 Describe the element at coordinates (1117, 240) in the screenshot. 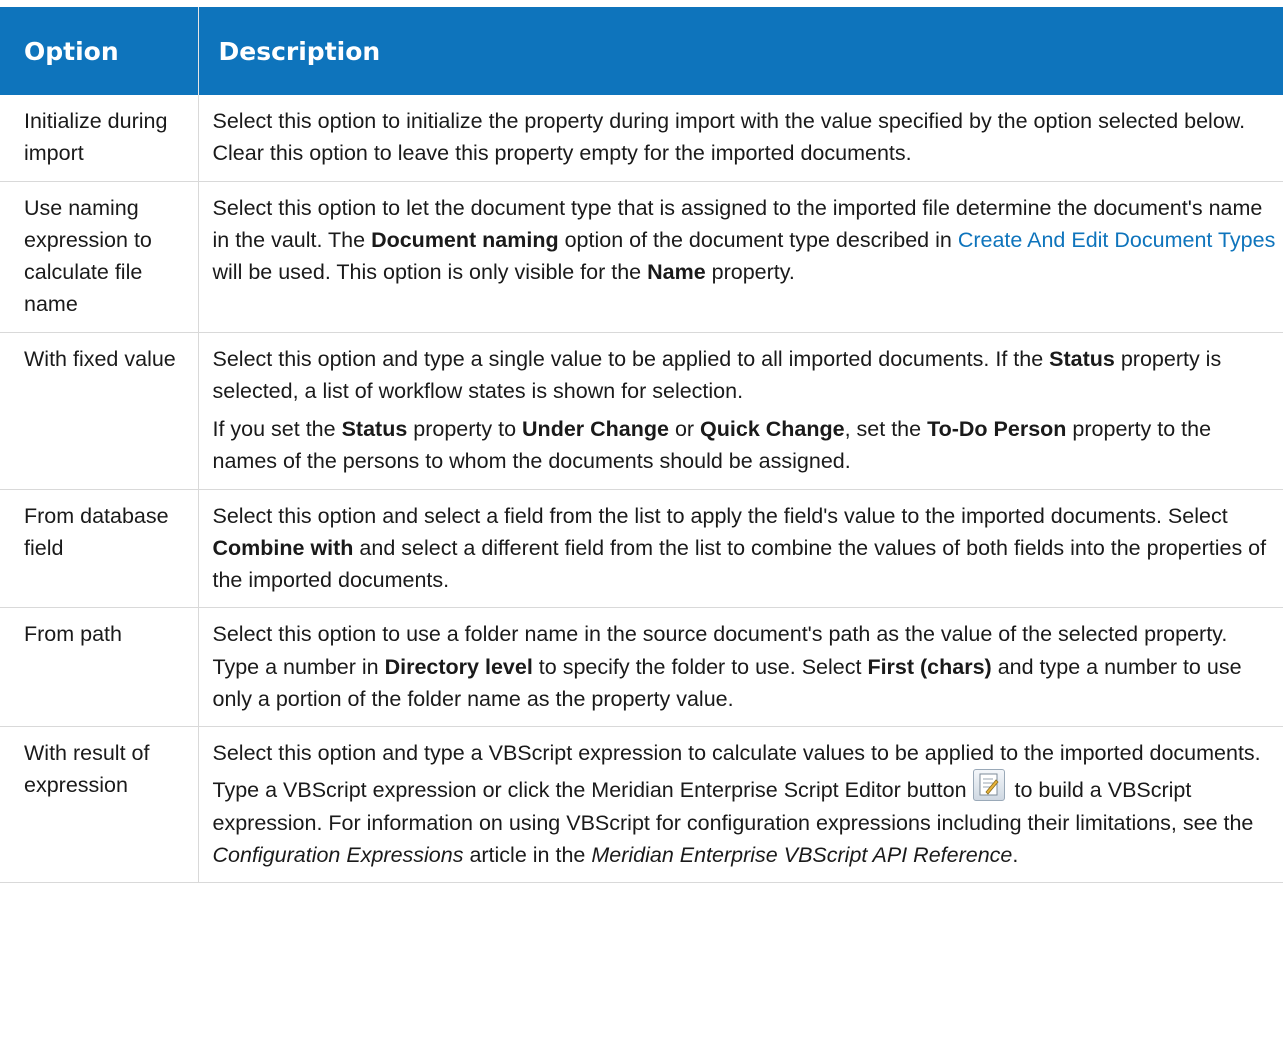

I see `create-edit-document-types-link: Create And Edit Document Types` at that location.